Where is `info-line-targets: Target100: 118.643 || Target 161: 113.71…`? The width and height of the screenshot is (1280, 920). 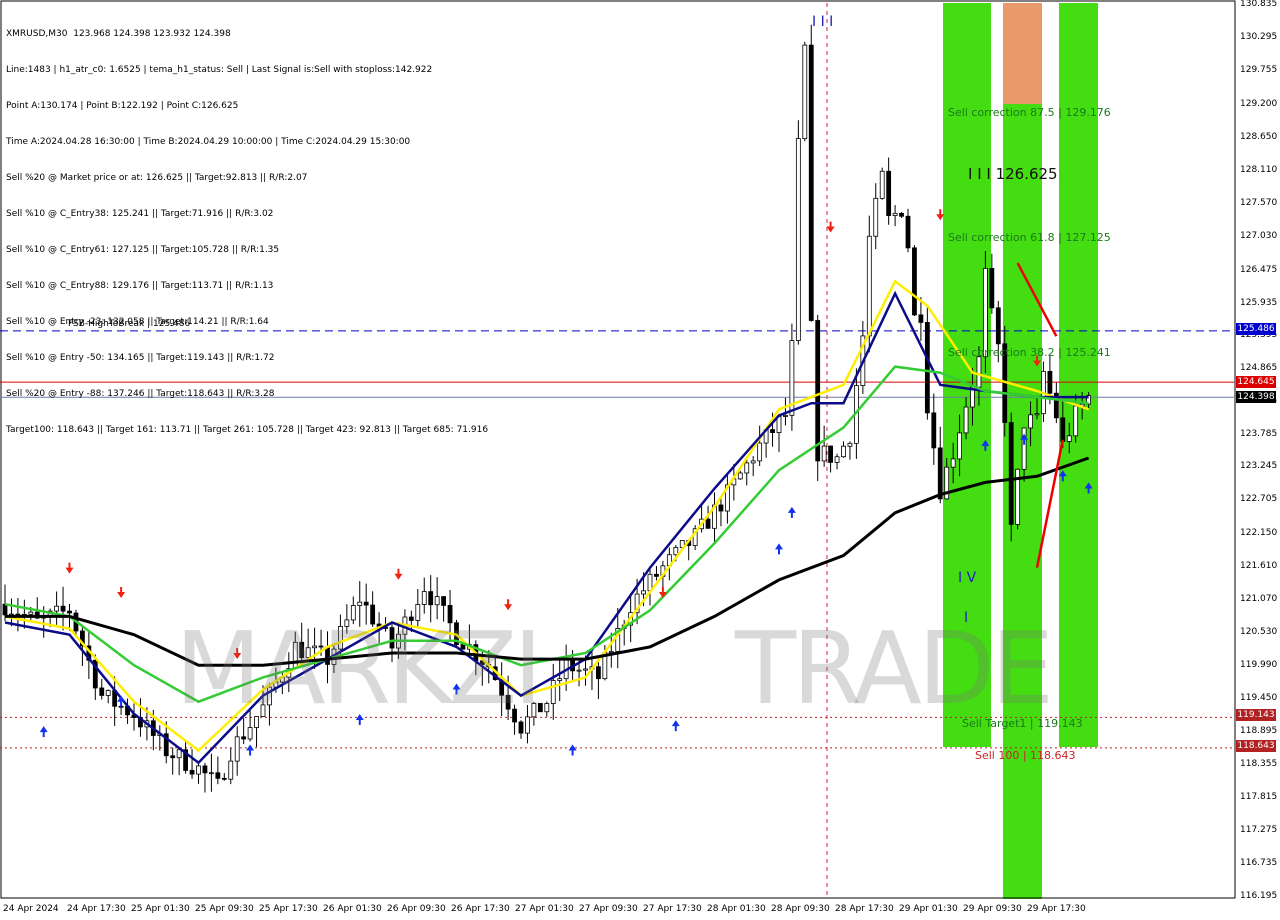
info-line-targets: Target100: 118.643 || Target 161: 113.71… is located at coordinates (247, 430).